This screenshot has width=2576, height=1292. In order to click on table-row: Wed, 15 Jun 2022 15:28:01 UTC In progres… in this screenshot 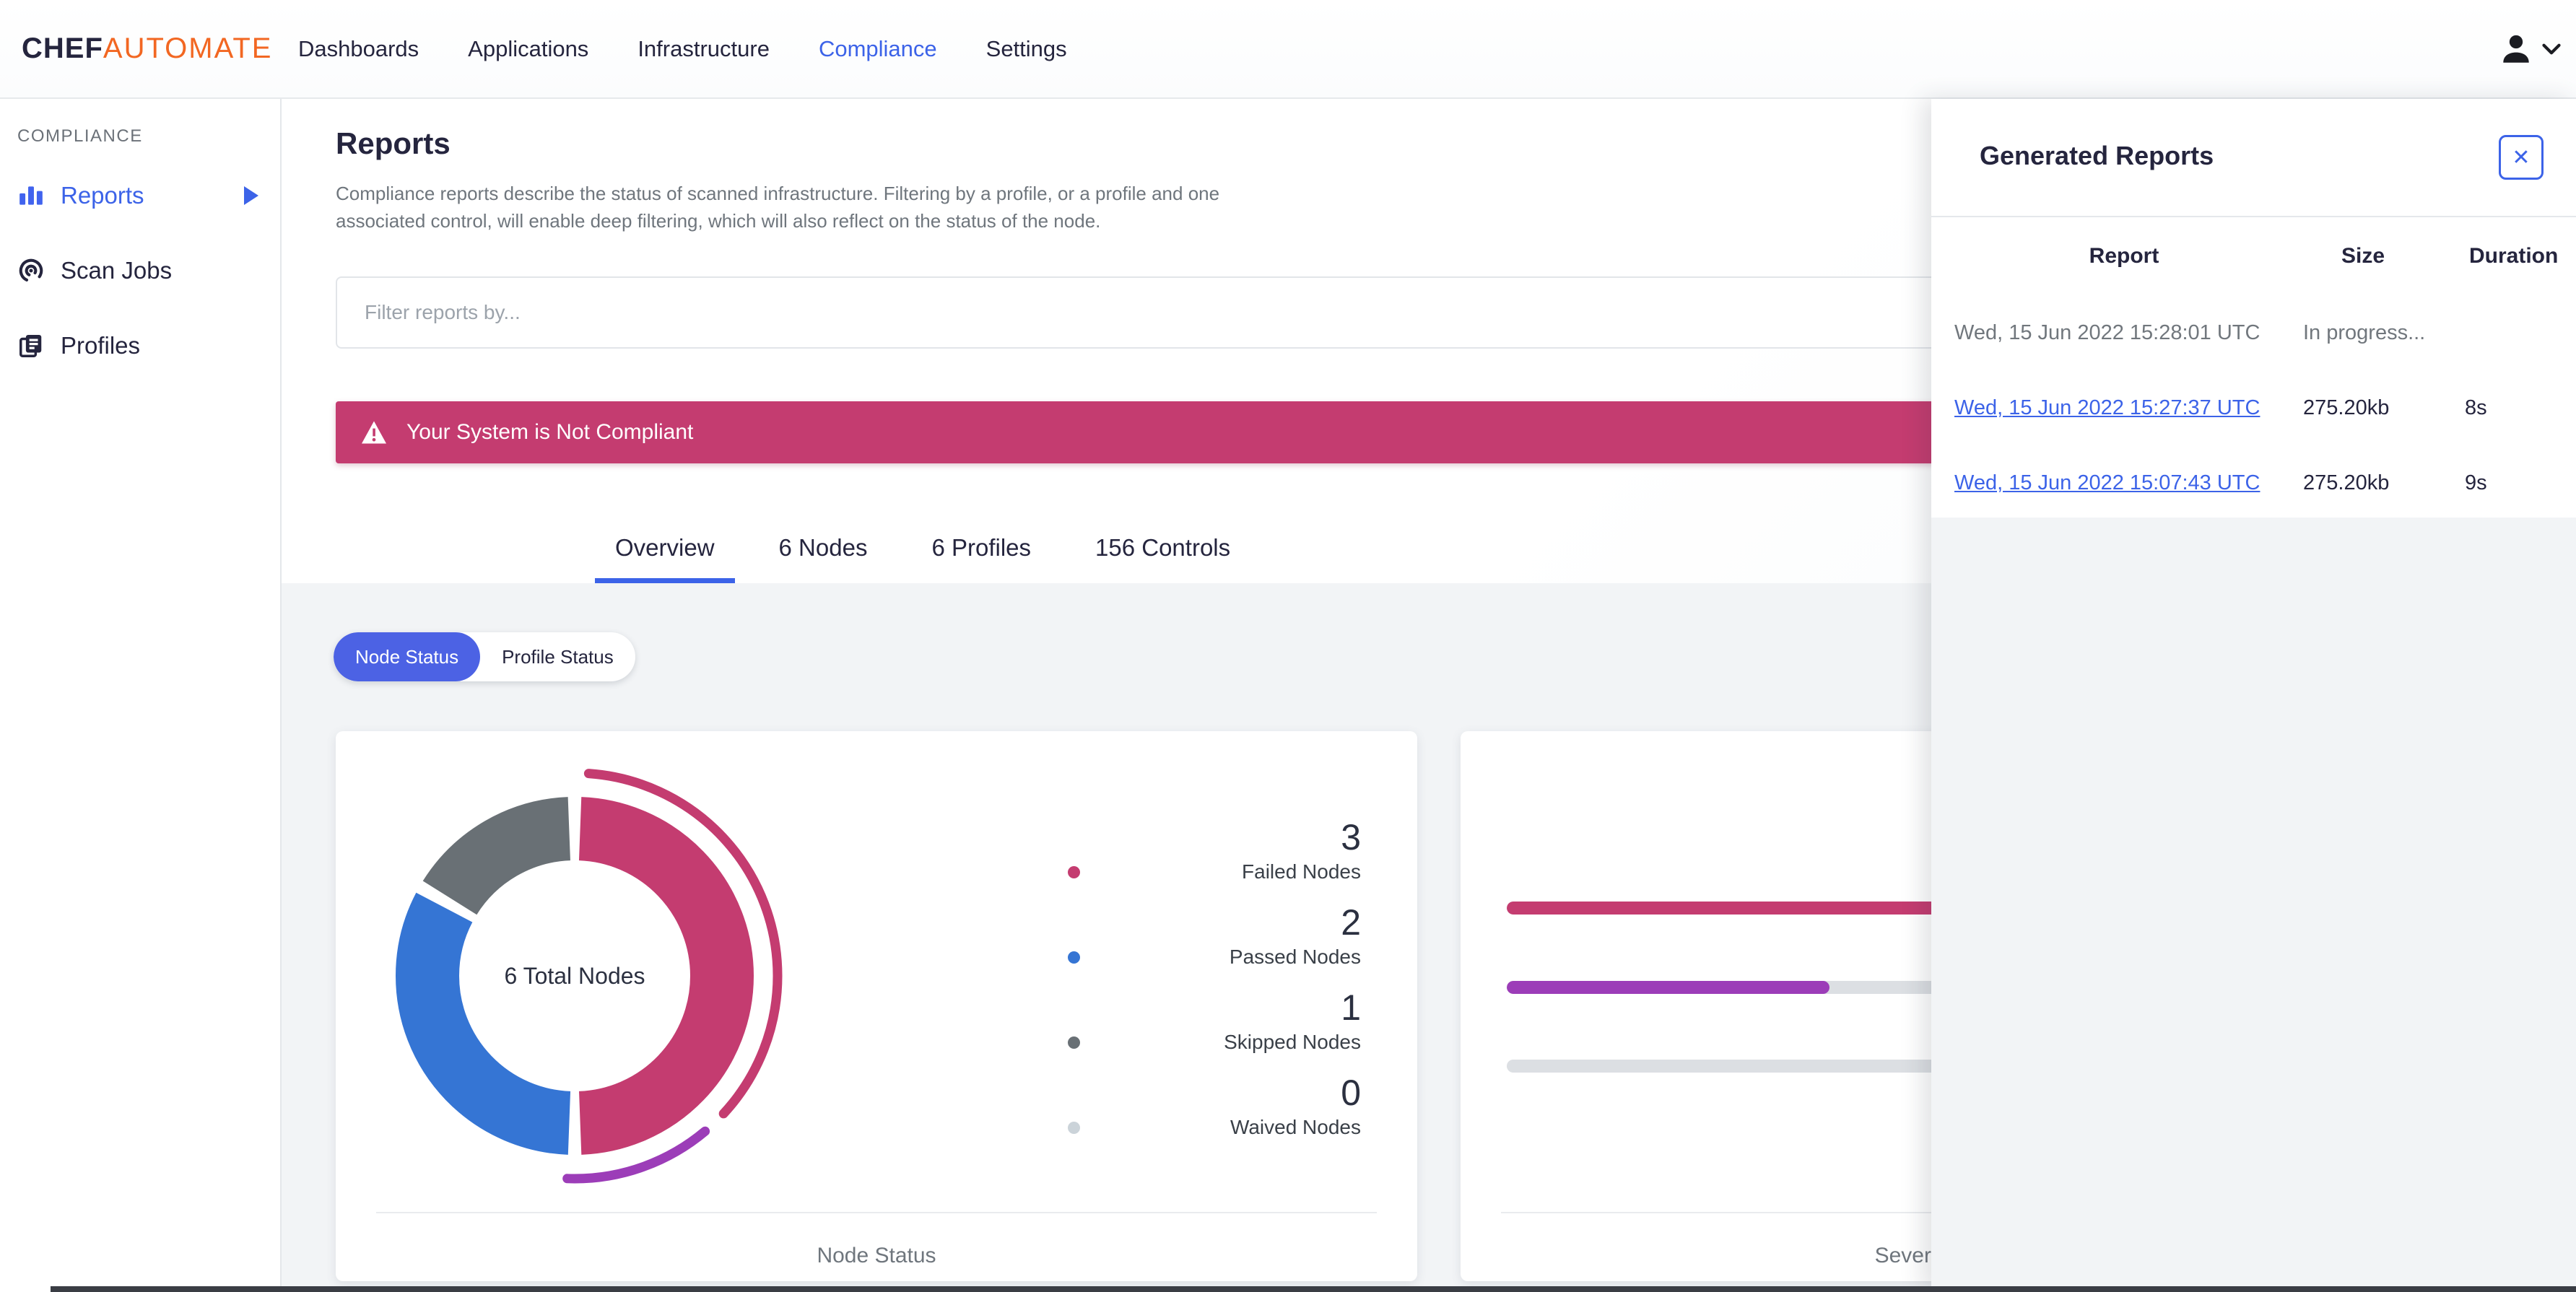, I will do `click(2259, 332)`.